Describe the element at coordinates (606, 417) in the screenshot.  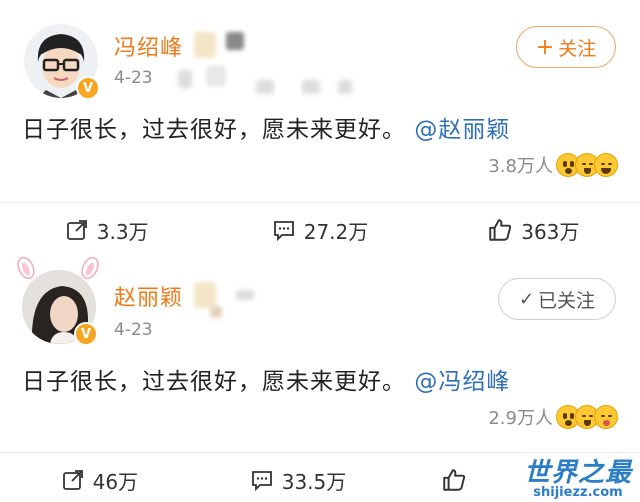
I see `kiss-emoji-icon` at that location.